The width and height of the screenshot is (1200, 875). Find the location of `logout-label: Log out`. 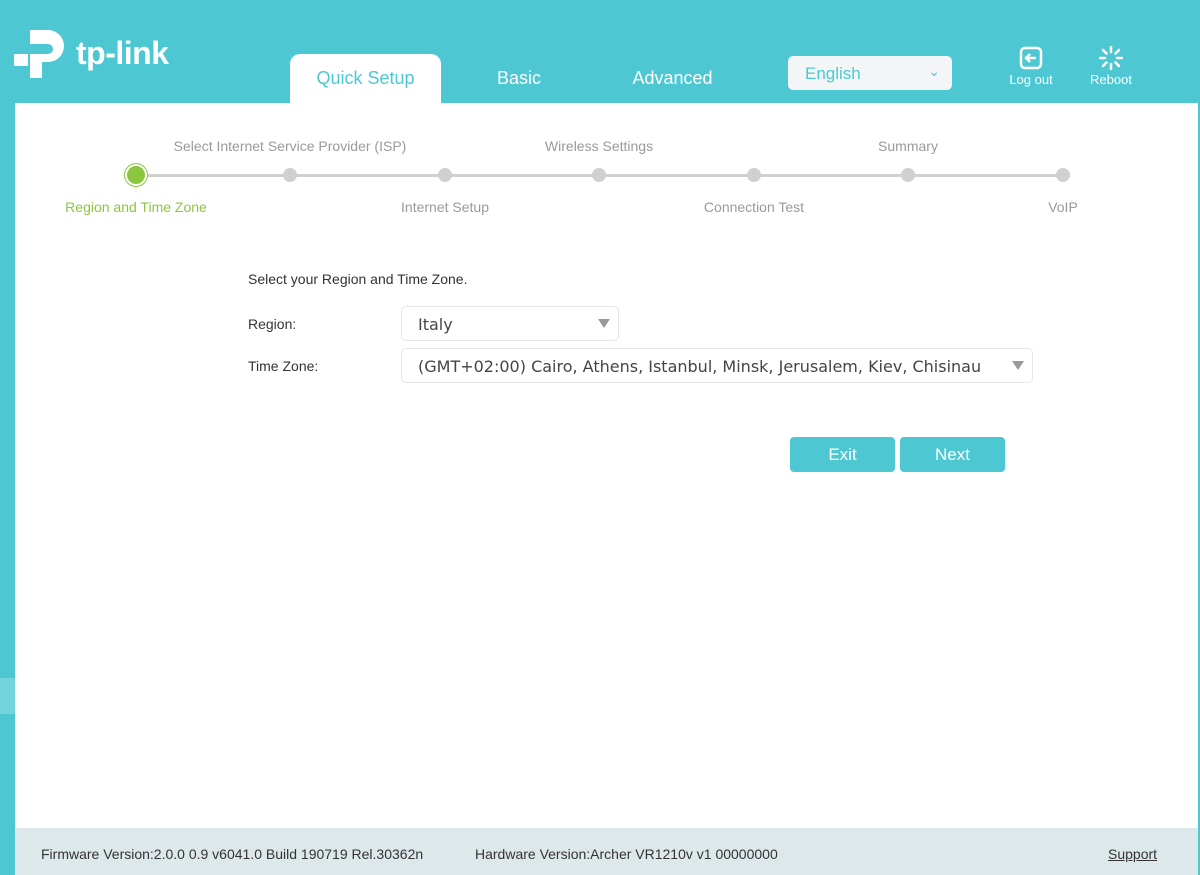

logout-label: Log out is located at coordinates (1031, 79).